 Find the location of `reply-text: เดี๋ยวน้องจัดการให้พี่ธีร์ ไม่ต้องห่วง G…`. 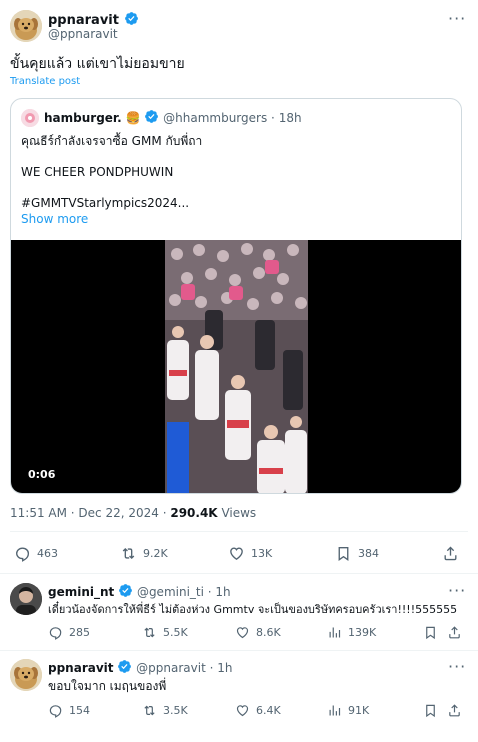

reply-text: เดี๋ยวน้องจัดการให้พี่ธีร์ ไม่ต้องห่วง G… is located at coordinates (253, 609).